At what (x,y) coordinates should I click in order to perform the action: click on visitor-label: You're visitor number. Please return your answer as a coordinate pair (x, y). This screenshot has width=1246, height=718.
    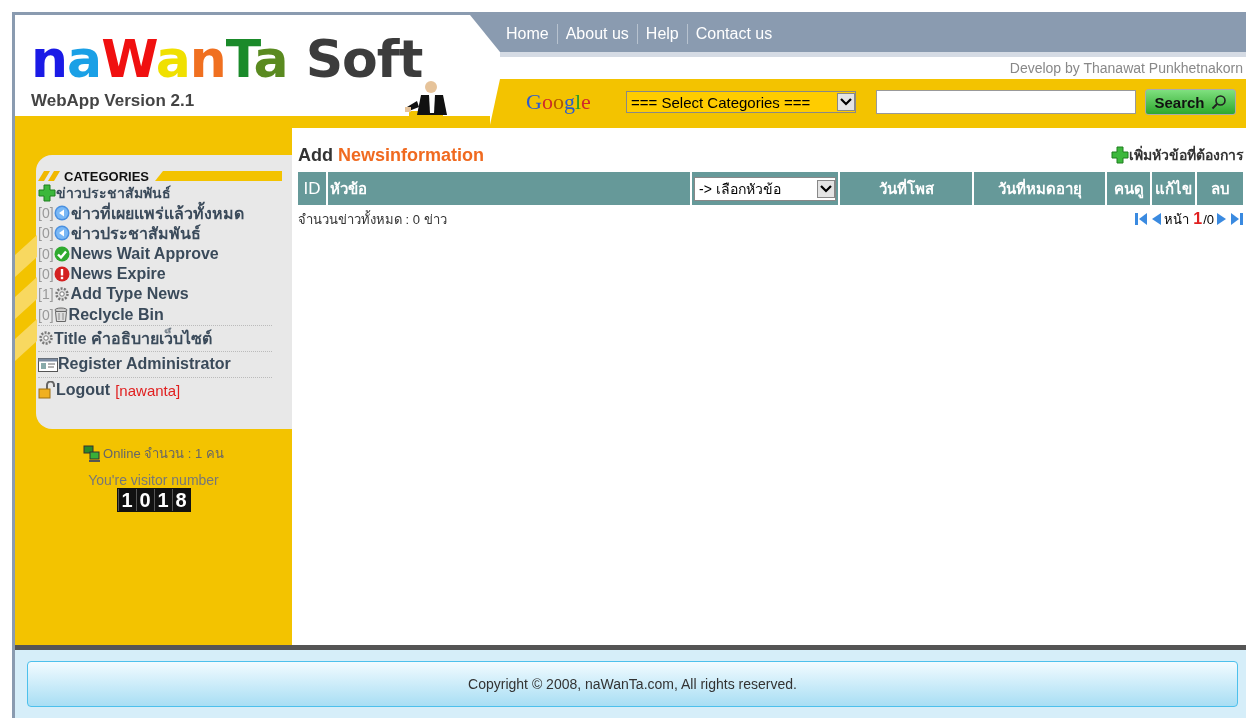
    Looking at the image, I should click on (153, 480).